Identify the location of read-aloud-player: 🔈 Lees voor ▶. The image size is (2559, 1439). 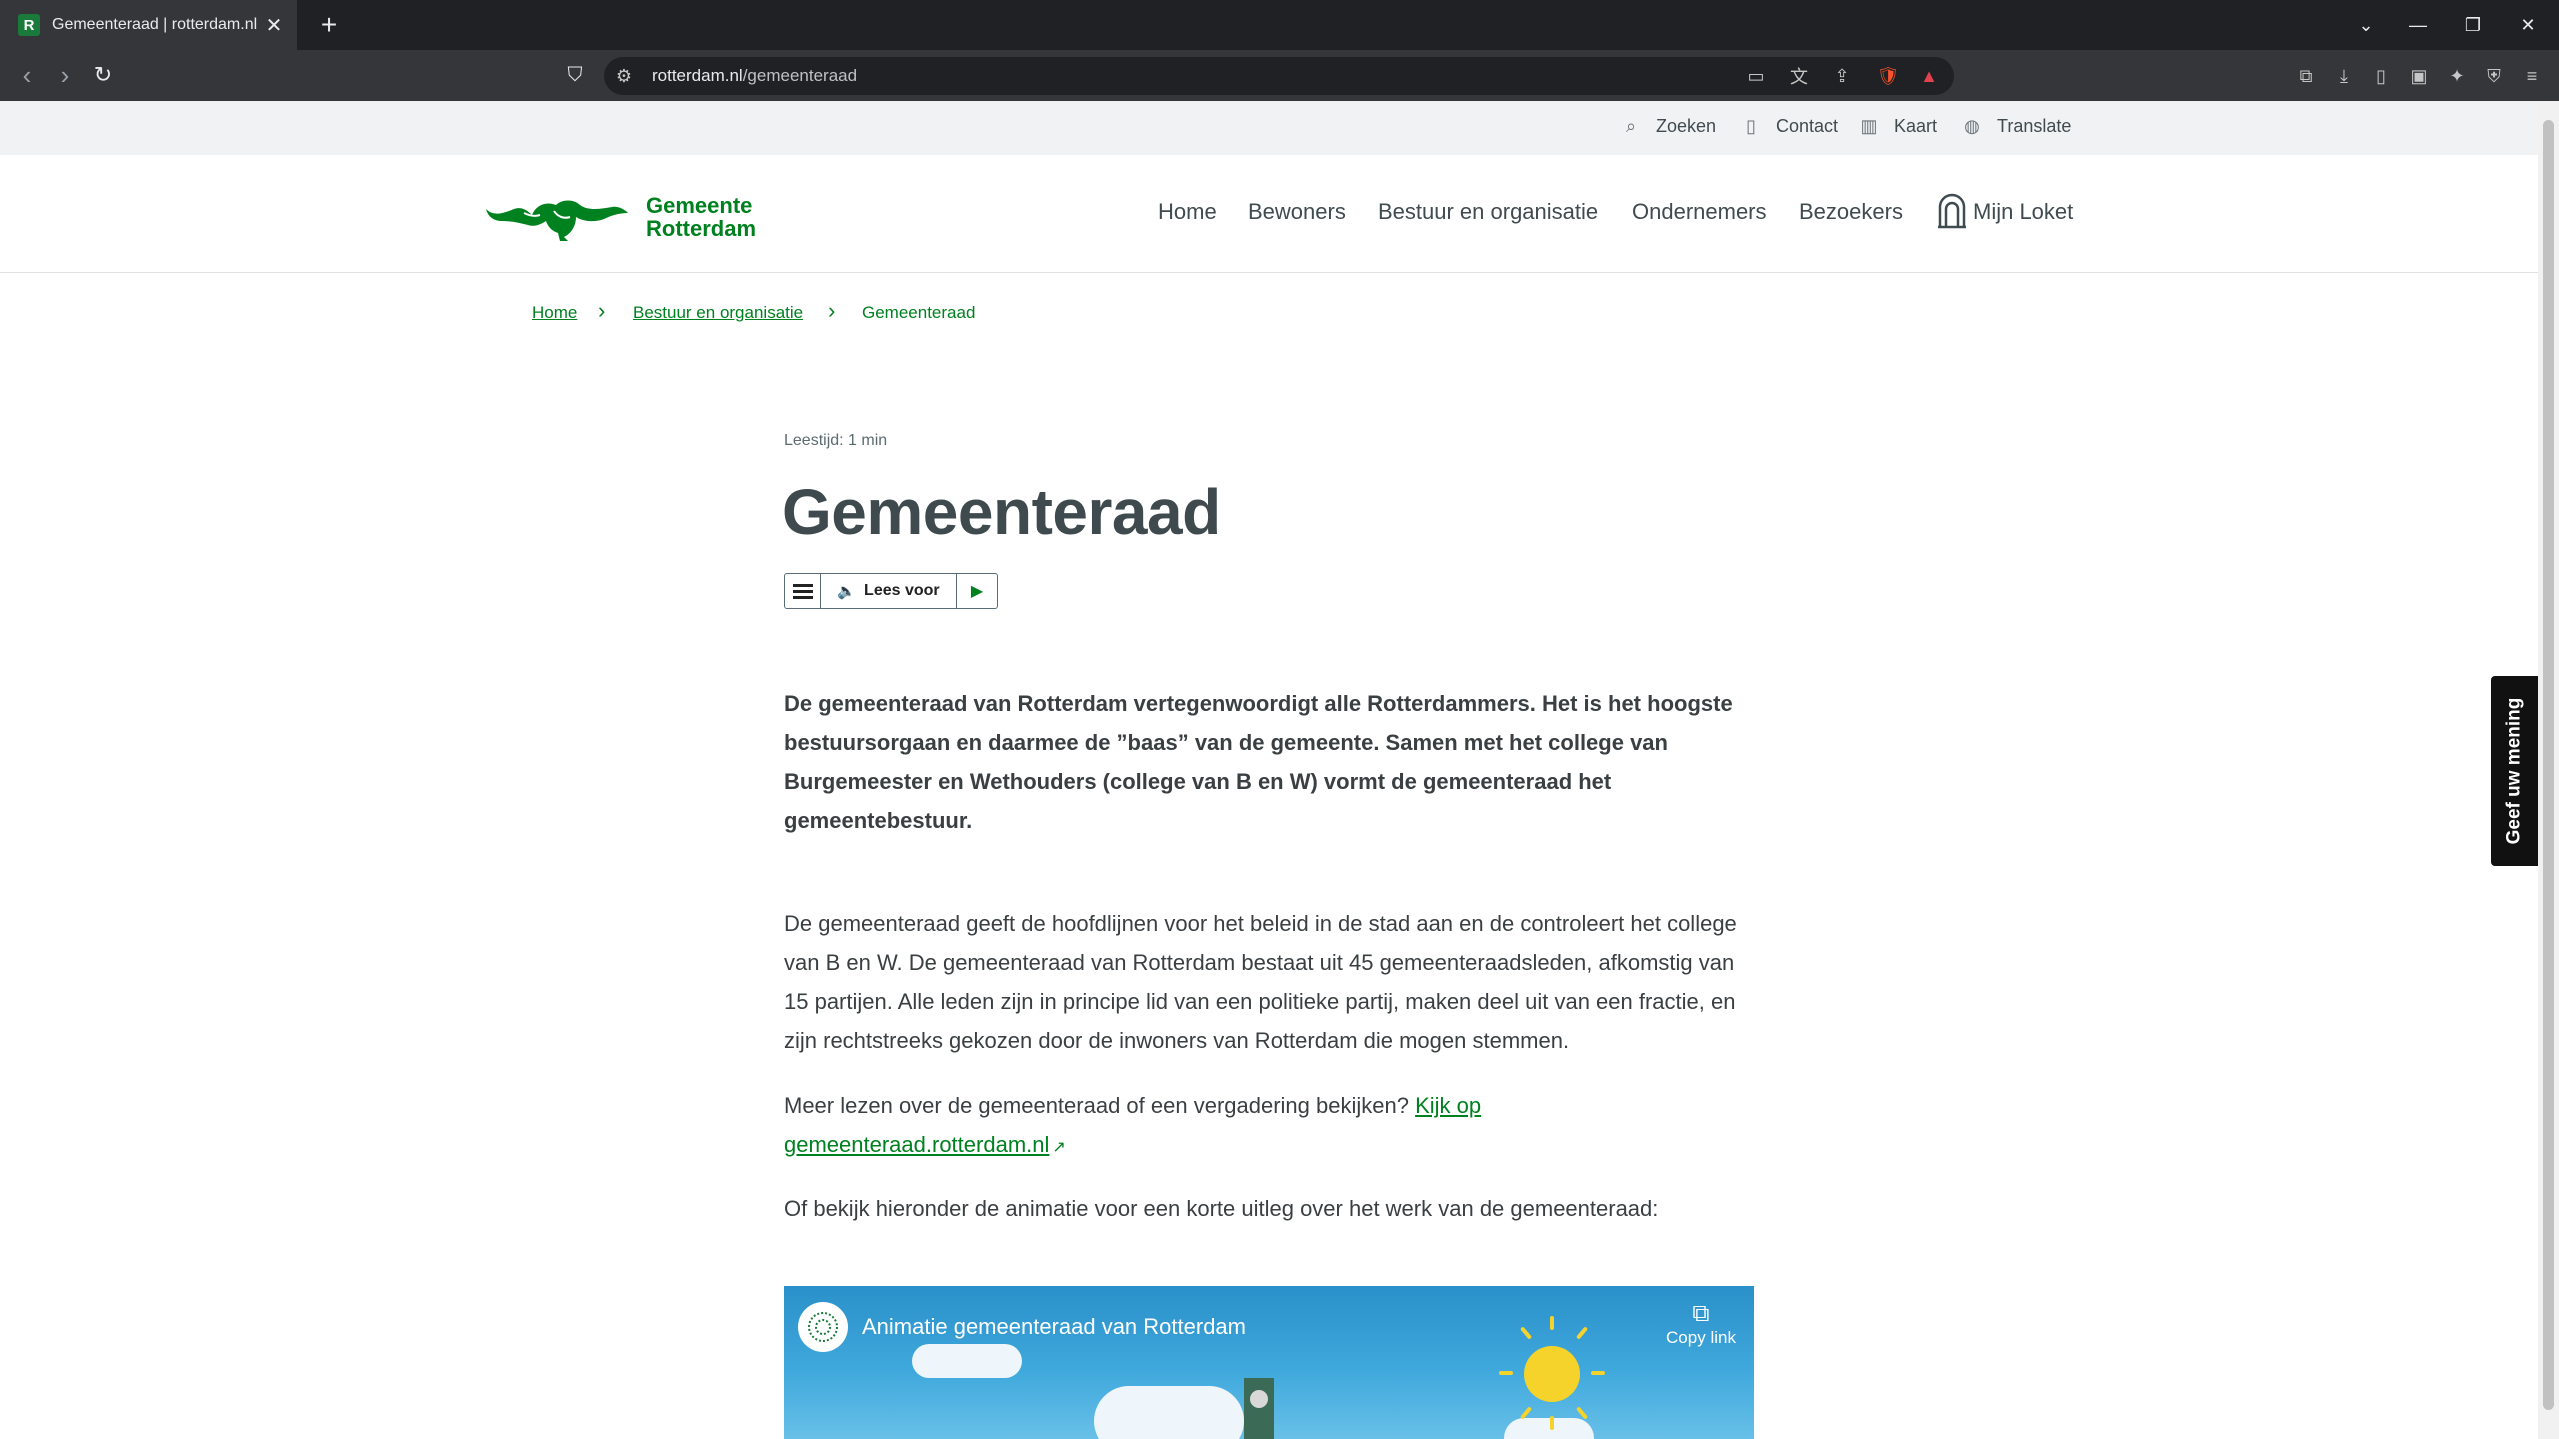
(891, 591).